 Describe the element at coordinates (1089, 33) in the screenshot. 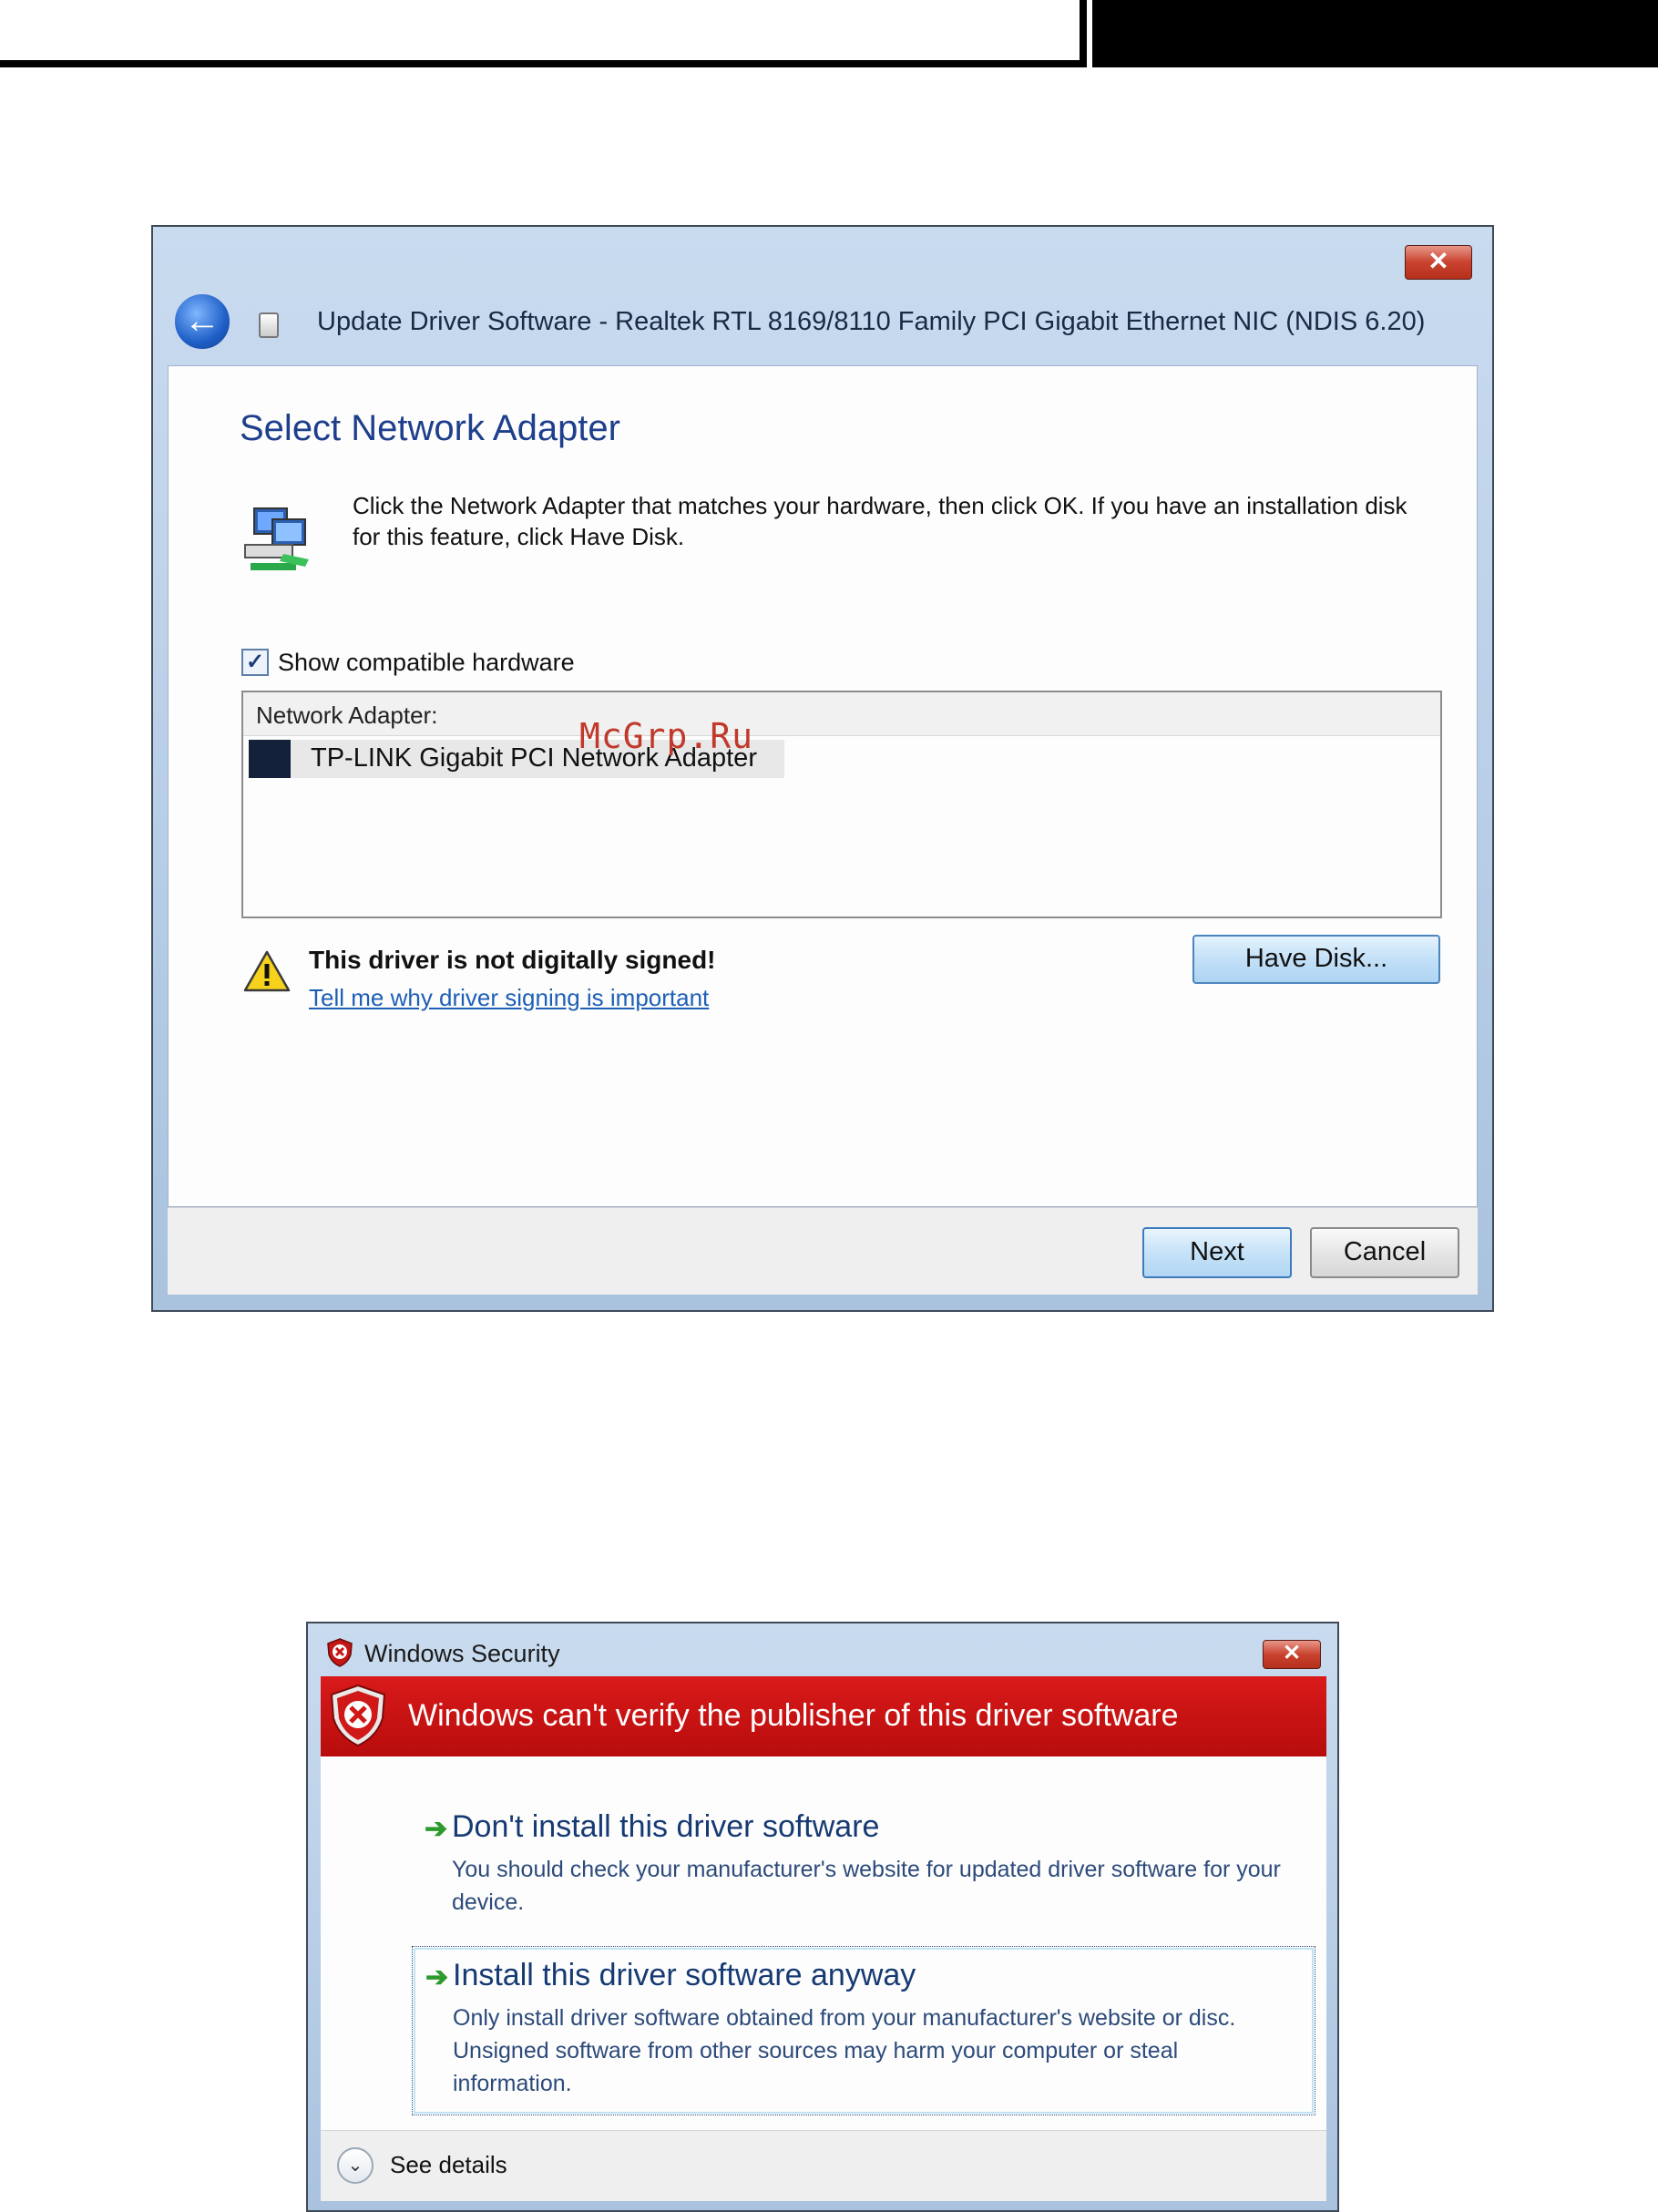

I see `page-header-separator` at that location.